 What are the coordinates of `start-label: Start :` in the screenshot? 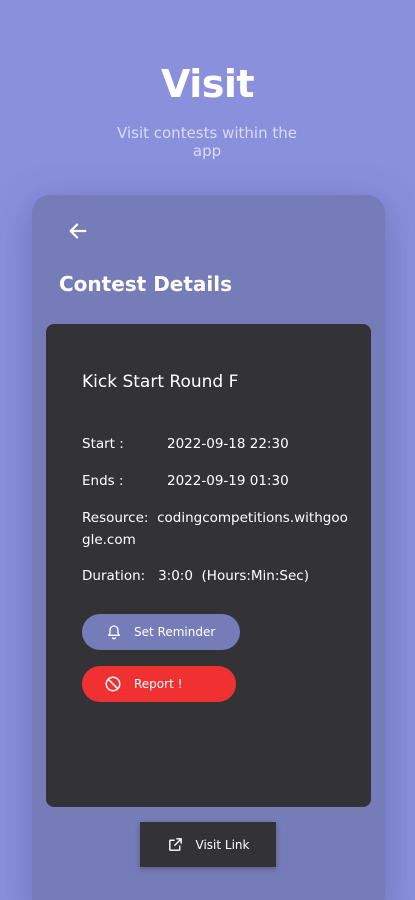 It's located at (103, 444).